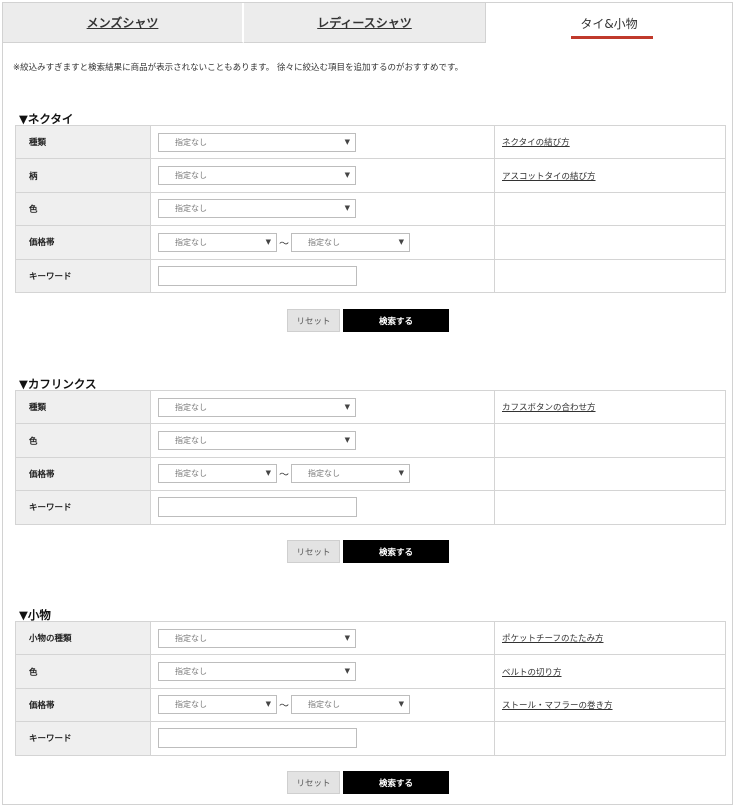 Image resolution: width=735 pixels, height=807 pixels. I want to click on guide-link: ストール・マフラーの巻き方, so click(557, 706).